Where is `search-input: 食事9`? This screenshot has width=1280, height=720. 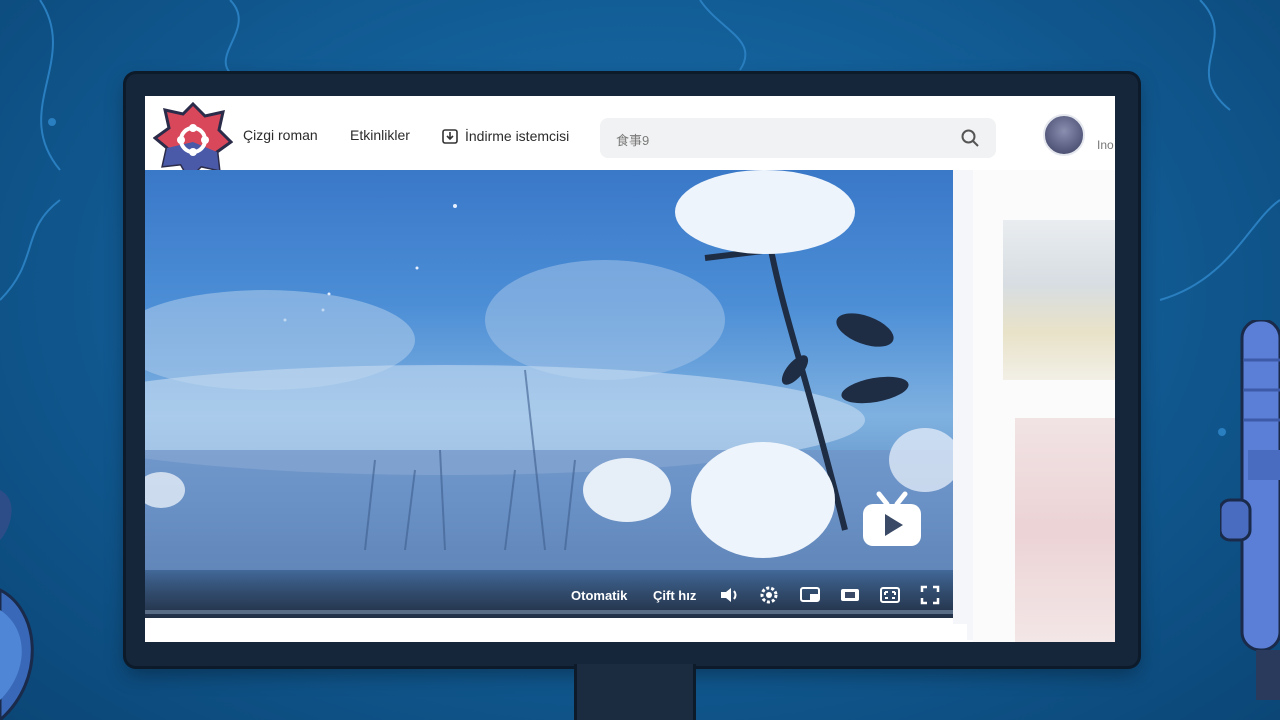 search-input: 食事9 is located at coordinates (632, 139).